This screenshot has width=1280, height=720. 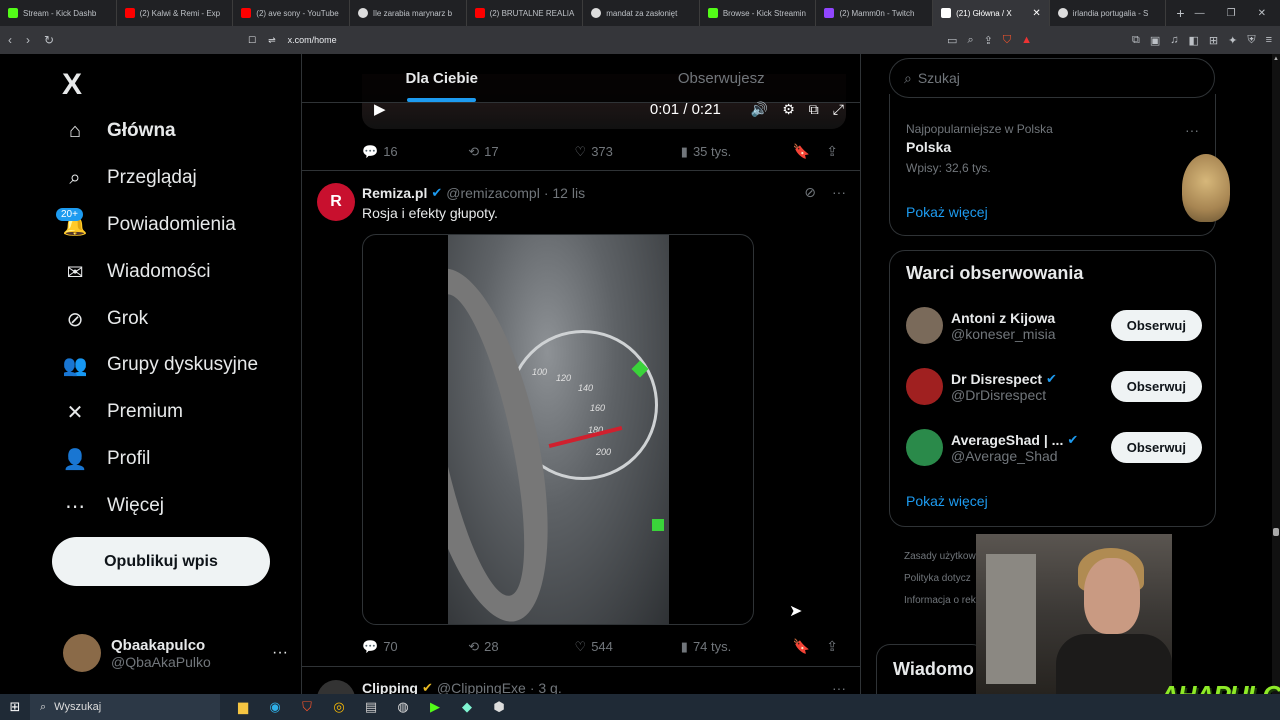 What do you see at coordinates (1213, 40) in the screenshot?
I see `tab-search-icon: ⊞` at bounding box center [1213, 40].